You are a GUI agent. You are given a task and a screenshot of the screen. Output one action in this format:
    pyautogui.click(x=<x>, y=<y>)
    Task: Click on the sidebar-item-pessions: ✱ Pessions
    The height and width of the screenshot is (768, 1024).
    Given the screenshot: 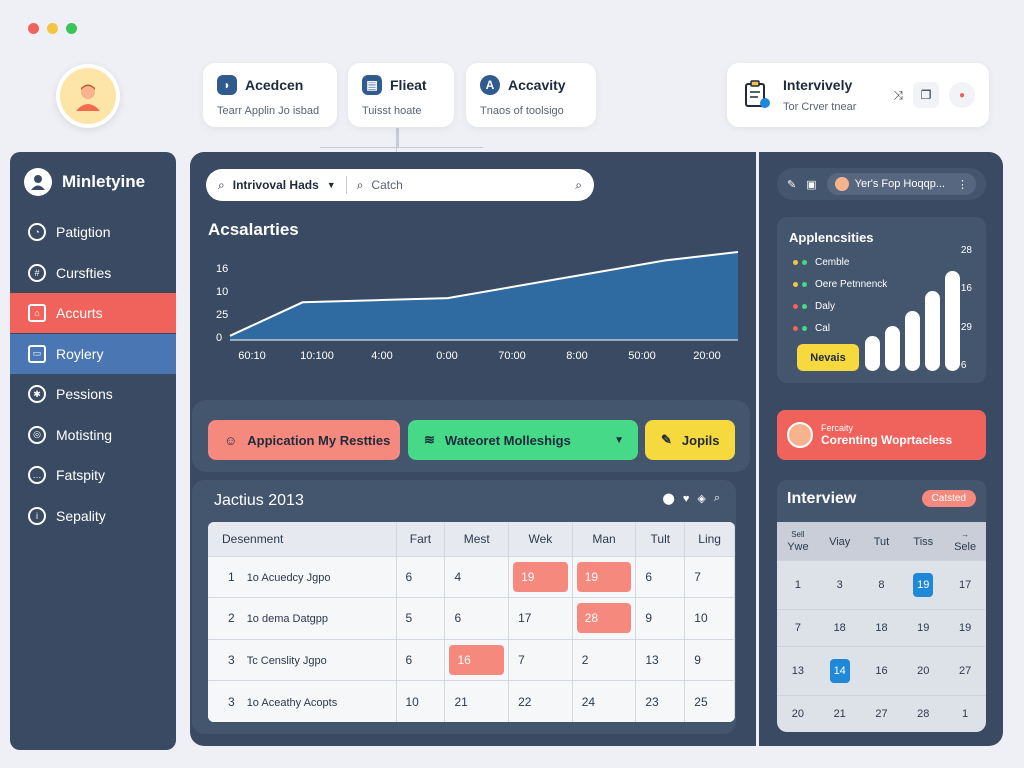 What is the action you would take?
    pyautogui.click(x=93, y=394)
    